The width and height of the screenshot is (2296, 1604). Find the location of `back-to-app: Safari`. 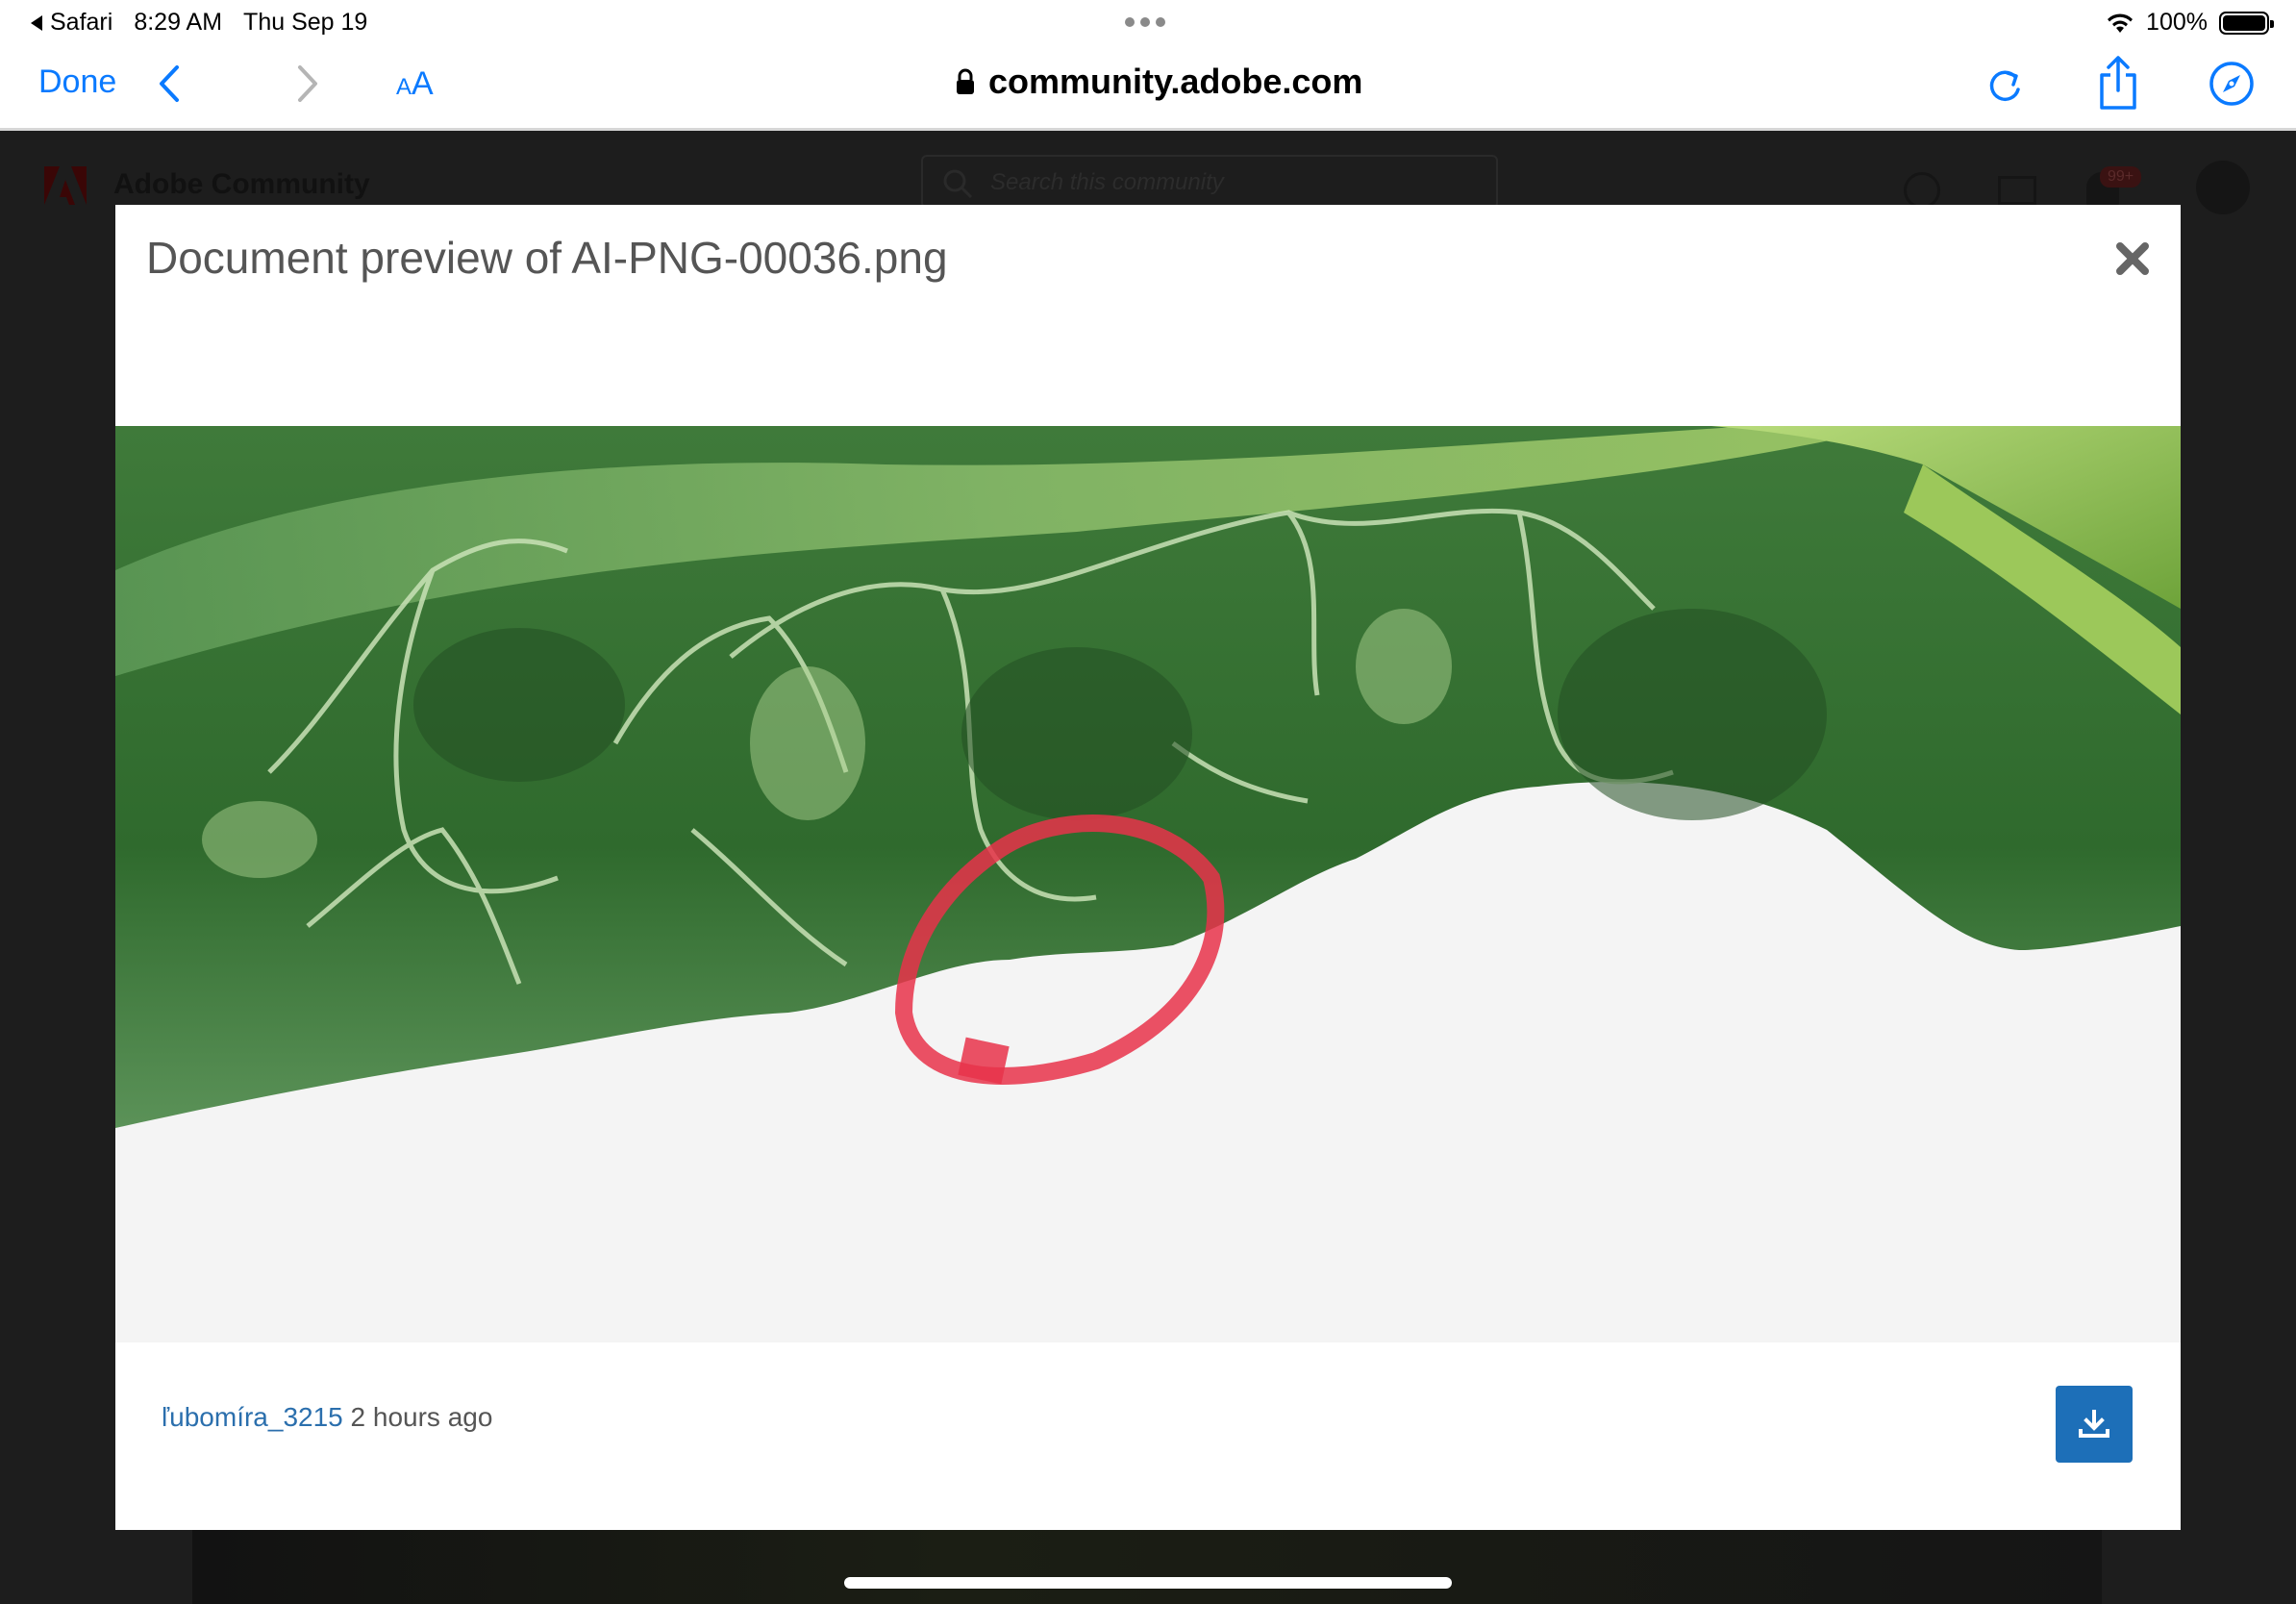

back-to-app: Safari is located at coordinates (71, 23).